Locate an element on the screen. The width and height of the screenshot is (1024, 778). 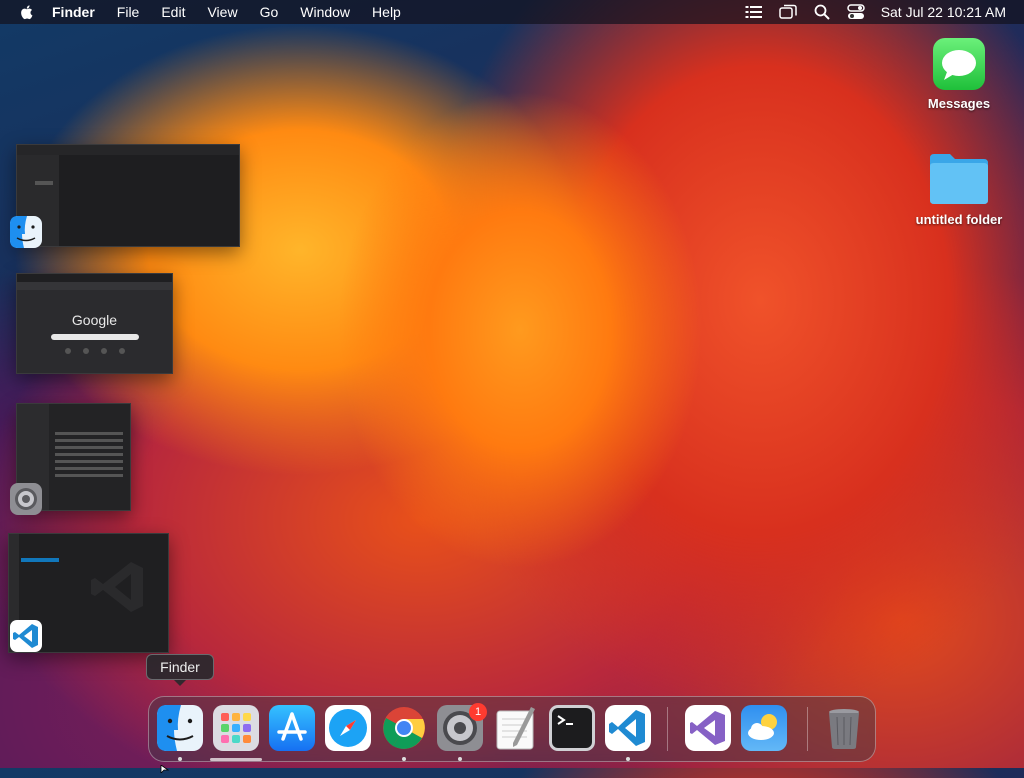
dock-app-store is located at coordinates (292, 728).